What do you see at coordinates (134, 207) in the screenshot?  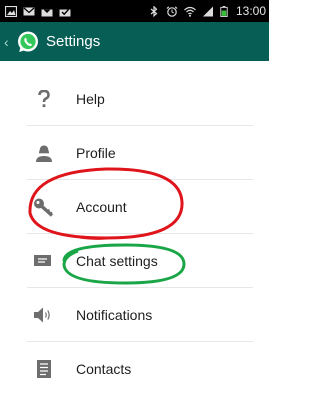 I see `menu-item-account: Account` at bounding box center [134, 207].